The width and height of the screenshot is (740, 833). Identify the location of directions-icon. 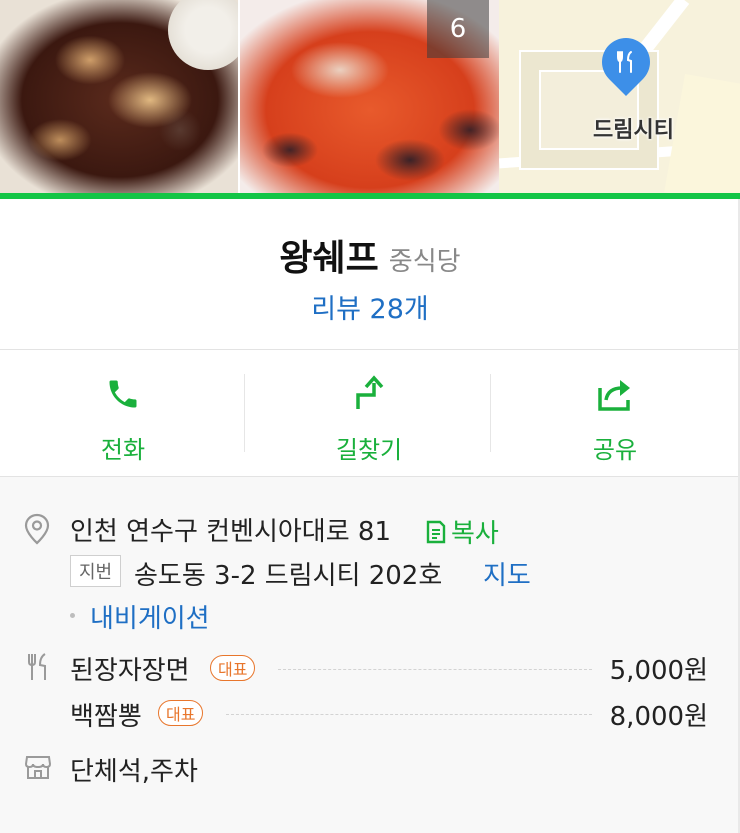
(369, 394).